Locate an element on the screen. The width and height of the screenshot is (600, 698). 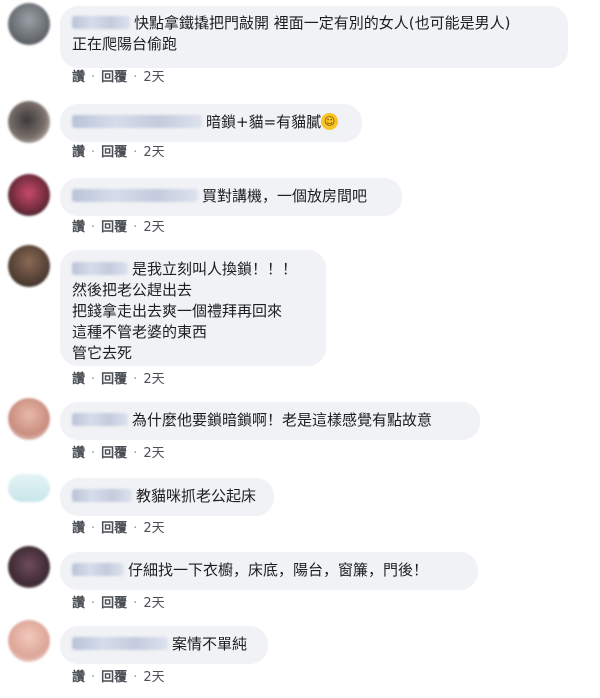
comment-line: 然後把老公趕出去 is located at coordinates (132, 290).